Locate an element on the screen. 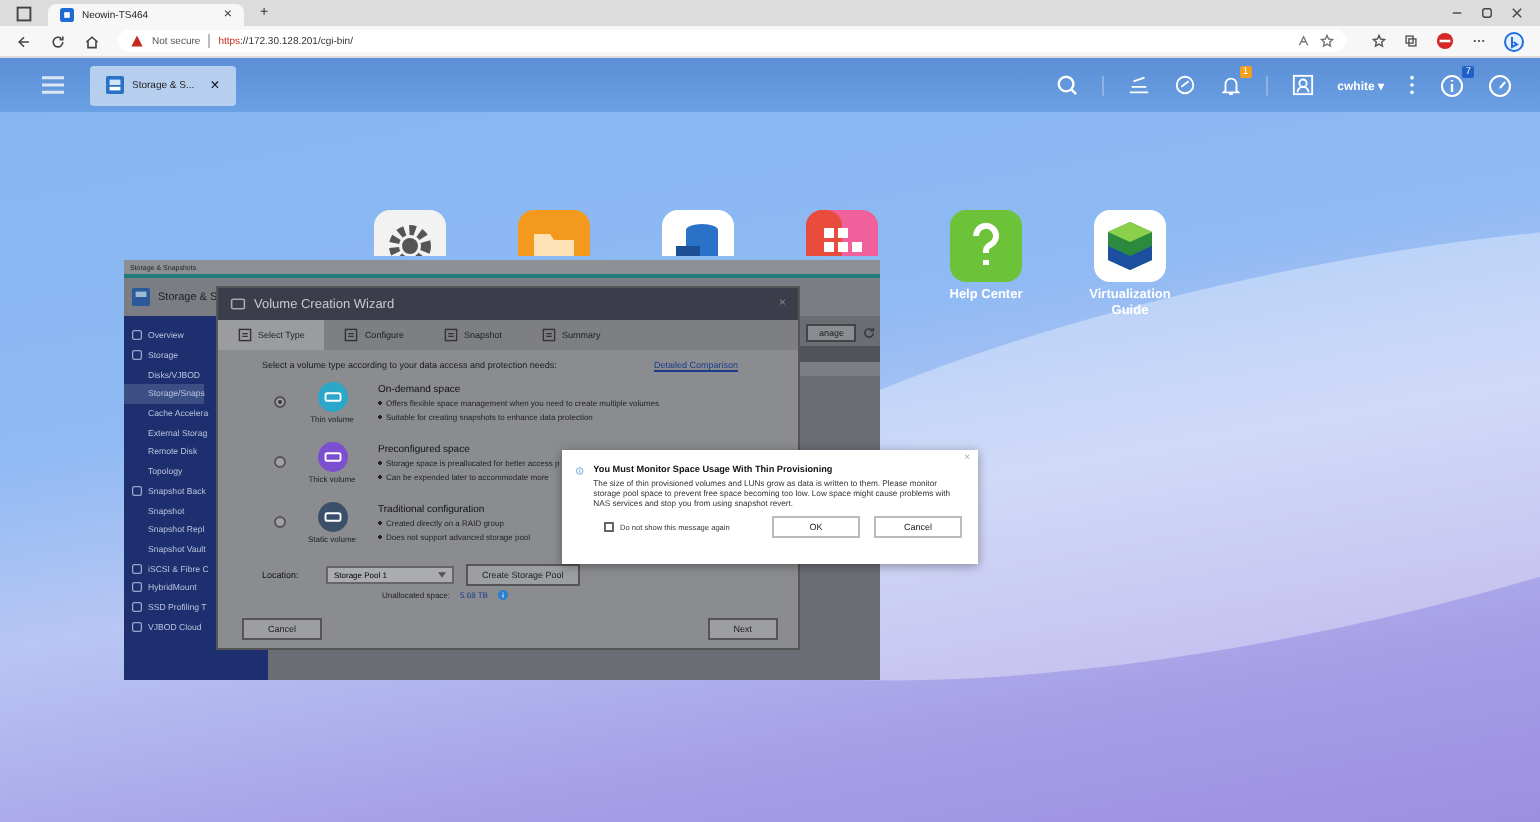  menu-icon is located at coordinates (53, 85).